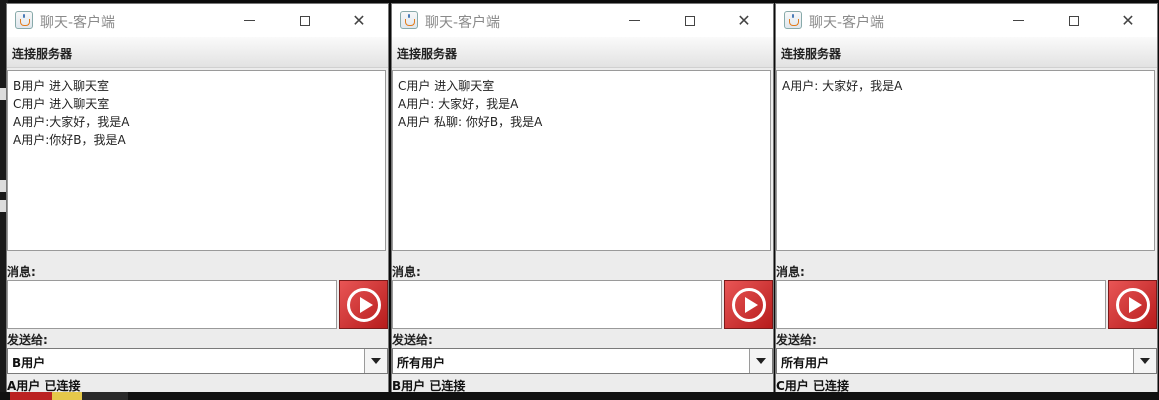  Describe the element at coordinates (29, 363) in the screenshot. I see `recipient-value: B用户` at that location.